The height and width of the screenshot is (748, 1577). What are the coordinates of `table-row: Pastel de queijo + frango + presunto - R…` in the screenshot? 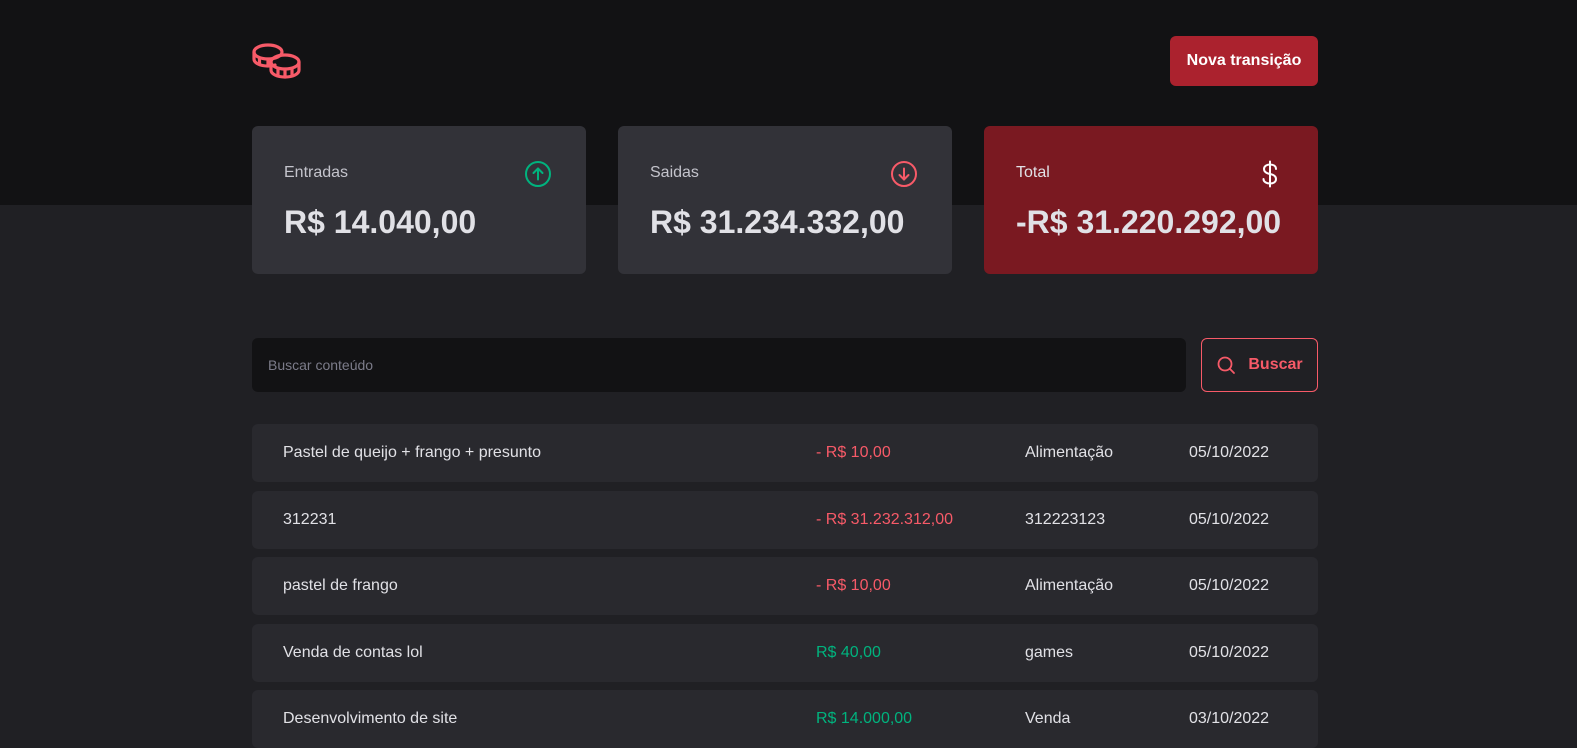 It's located at (785, 453).